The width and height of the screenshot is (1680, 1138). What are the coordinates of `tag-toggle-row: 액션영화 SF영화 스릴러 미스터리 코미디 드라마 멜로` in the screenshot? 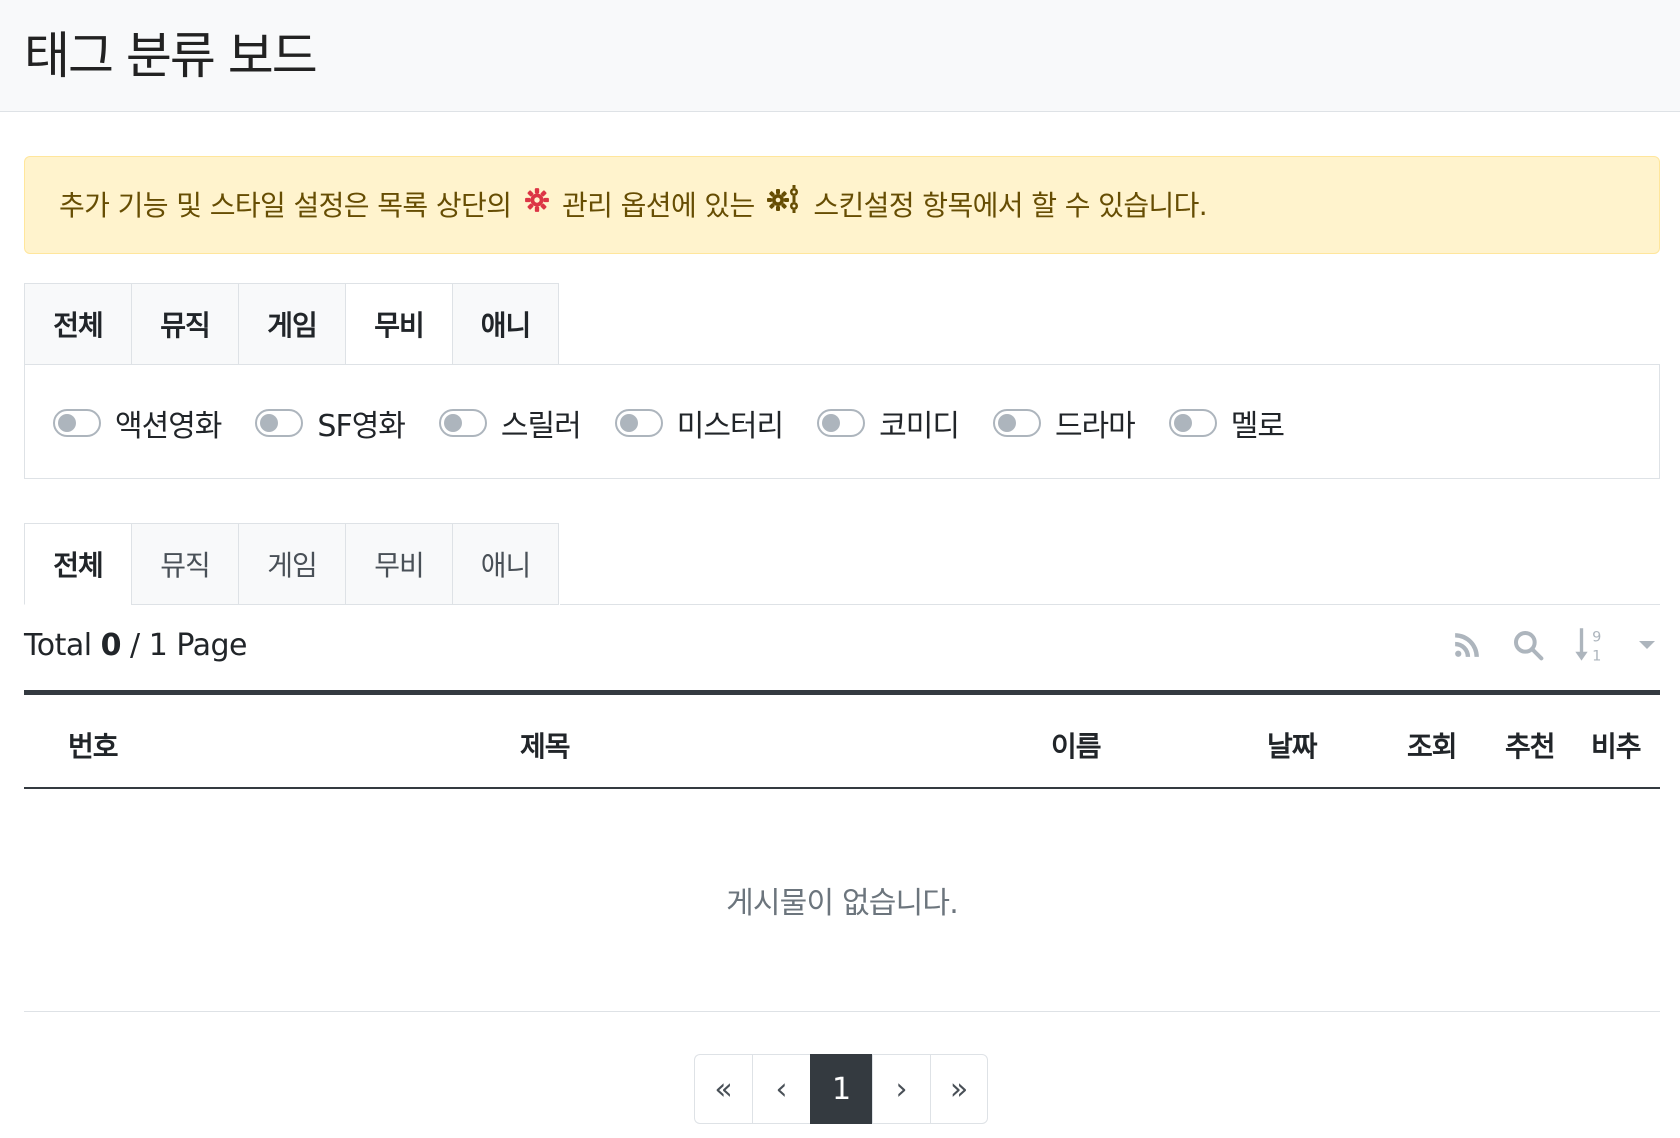 It's located at (685, 423).